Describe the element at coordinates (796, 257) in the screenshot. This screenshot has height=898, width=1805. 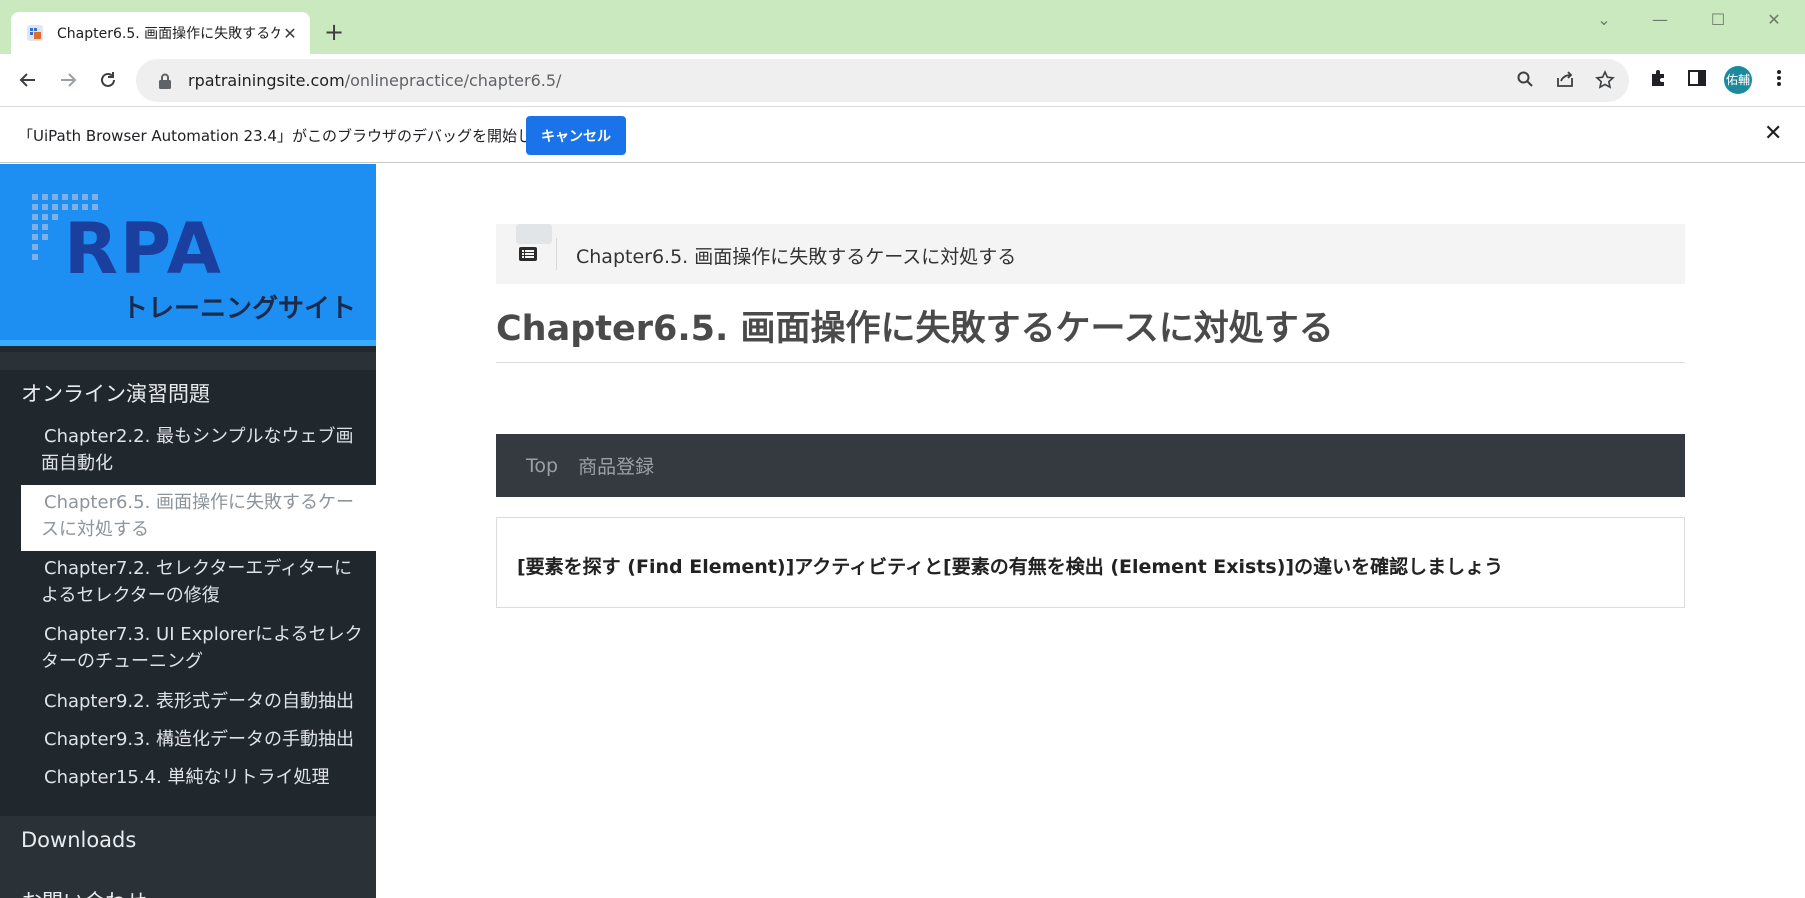
I see `breadcrumb-text: Chapter6.5. 画面操作に失敗するケースに対処する` at that location.